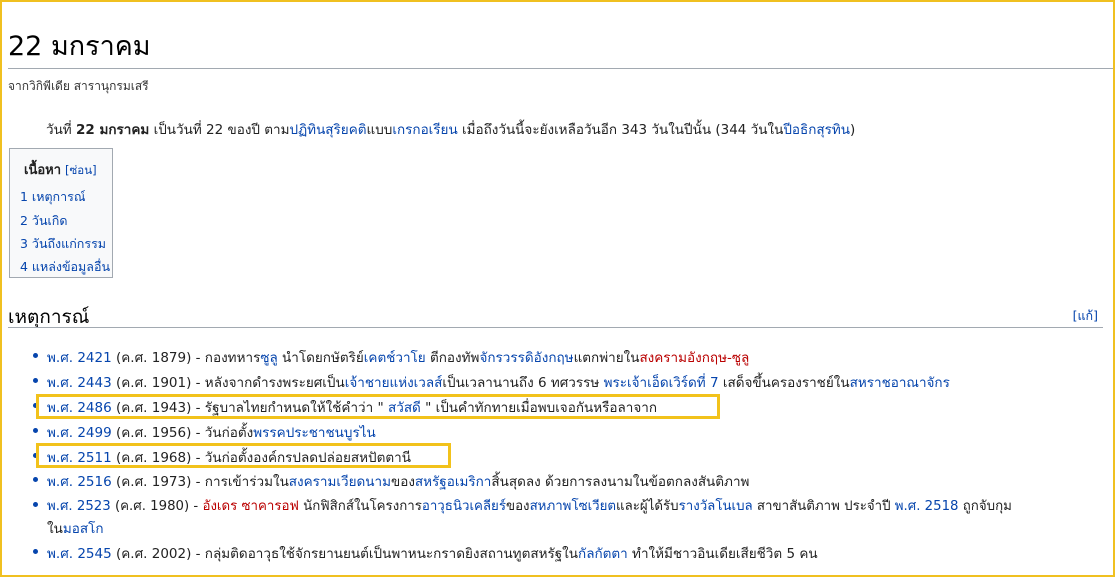 This screenshot has width=1115, height=577. What do you see at coordinates (320, 358) in the screenshot?
I see `event-text: นำโดยกษัตริย์` at bounding box center [320, 358].